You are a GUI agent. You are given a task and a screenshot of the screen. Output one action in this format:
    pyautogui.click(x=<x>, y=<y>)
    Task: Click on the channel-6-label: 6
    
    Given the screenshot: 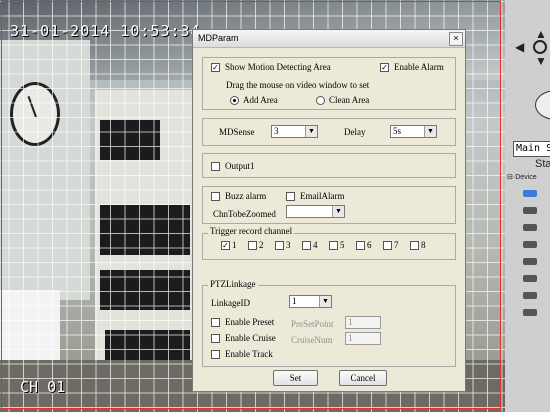 What is the action you would take?
    pyautogui.click(x=369, y=245)
    